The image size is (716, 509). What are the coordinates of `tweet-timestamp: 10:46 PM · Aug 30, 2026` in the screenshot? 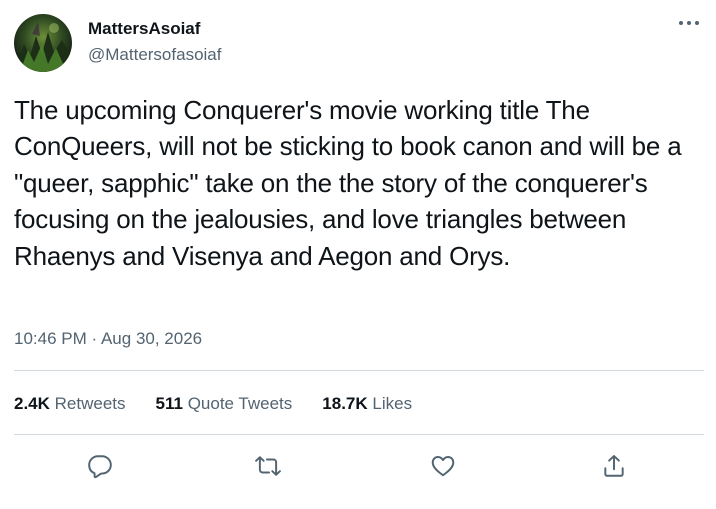 It's located at (108, 339).